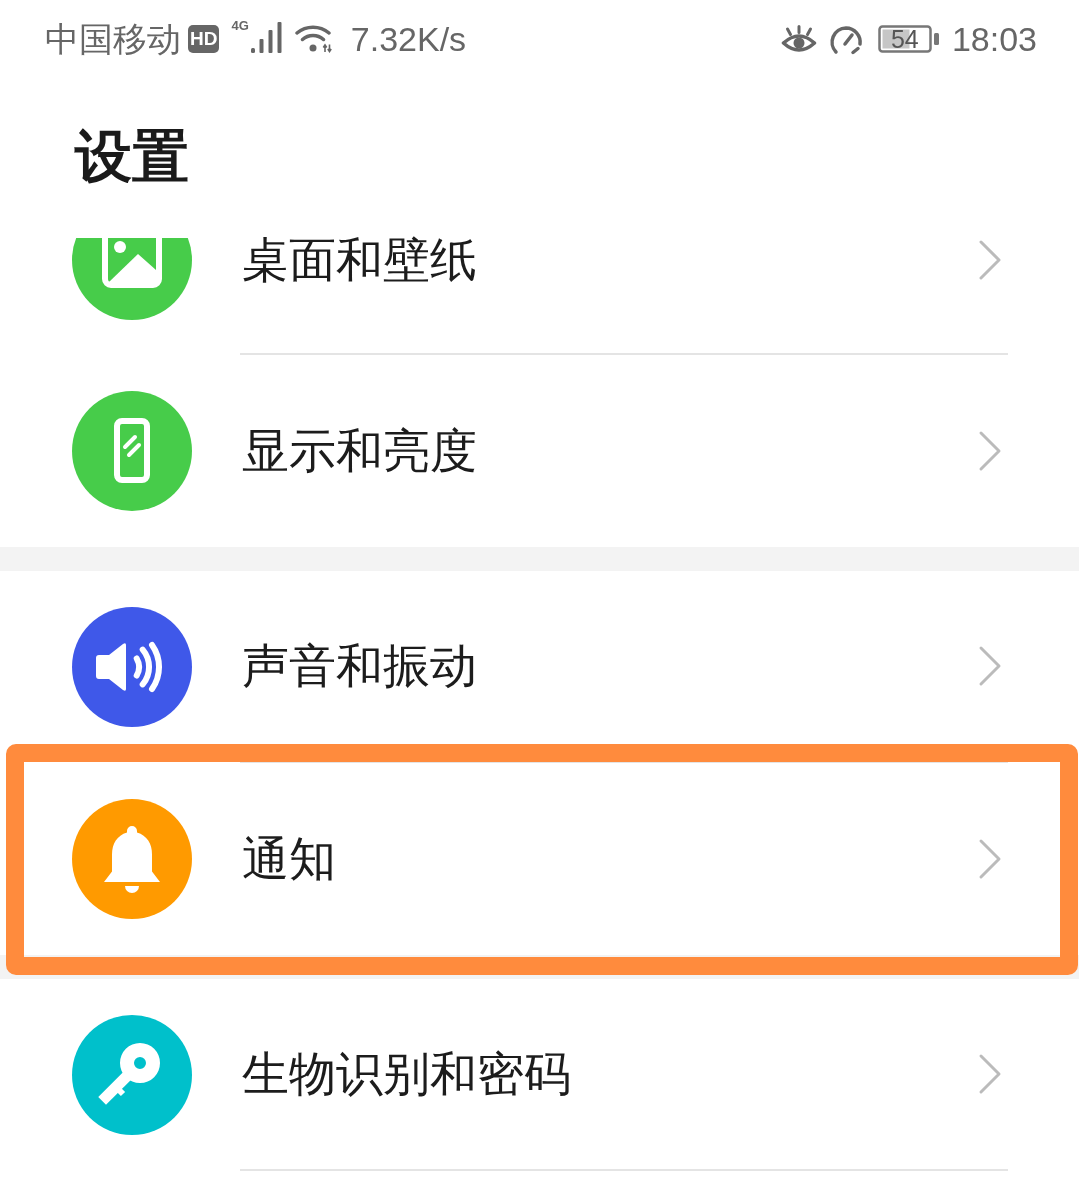 The image size is (1079, 1199). Describe the element at coordinates (994, 39) in the screenshot. I see `clock: 18:03` at that location.